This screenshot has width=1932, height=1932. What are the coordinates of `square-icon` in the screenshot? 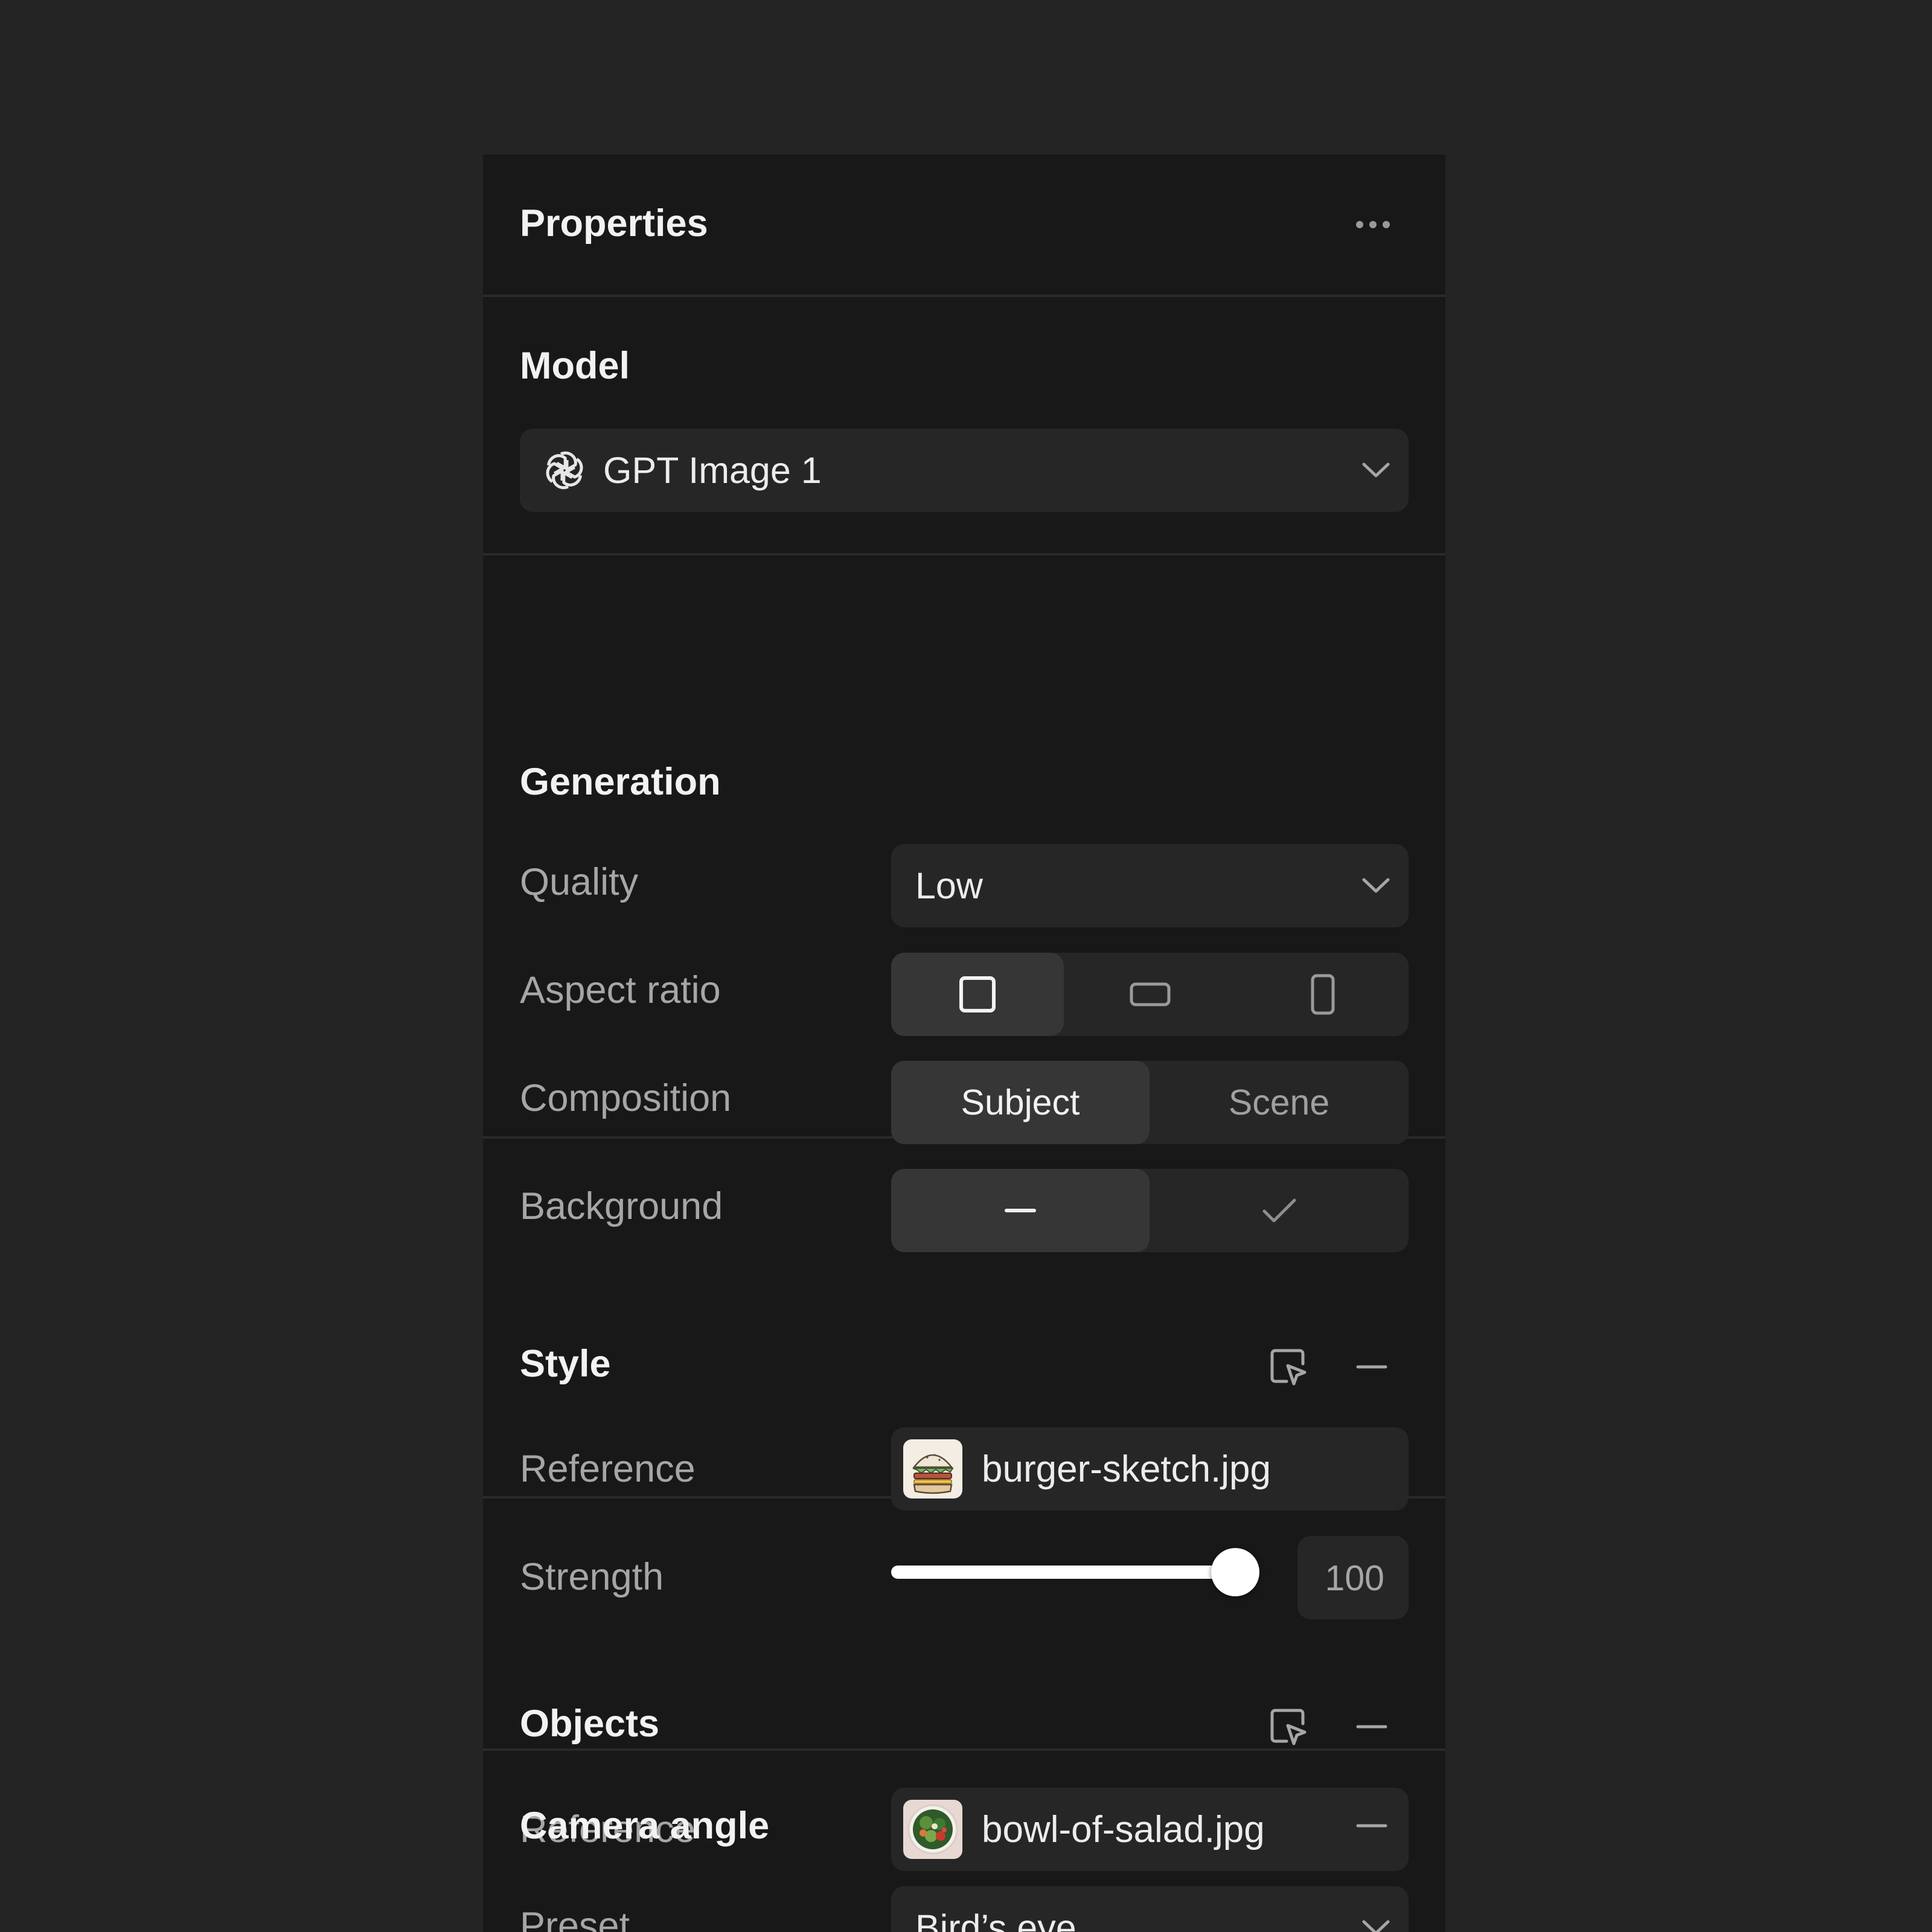 It's located at (977, 994).